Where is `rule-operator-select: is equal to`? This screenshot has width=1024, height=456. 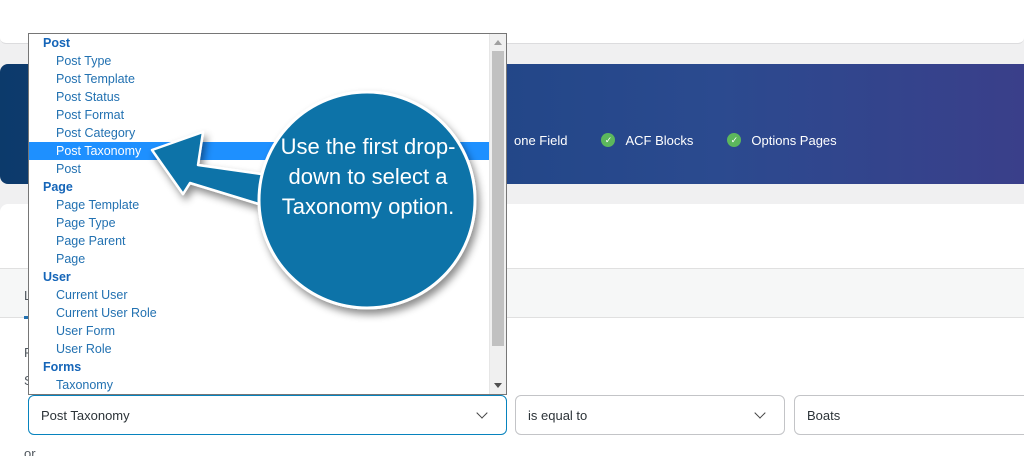
rule-operator-select: is equal to is located at coordinates (650, 415).